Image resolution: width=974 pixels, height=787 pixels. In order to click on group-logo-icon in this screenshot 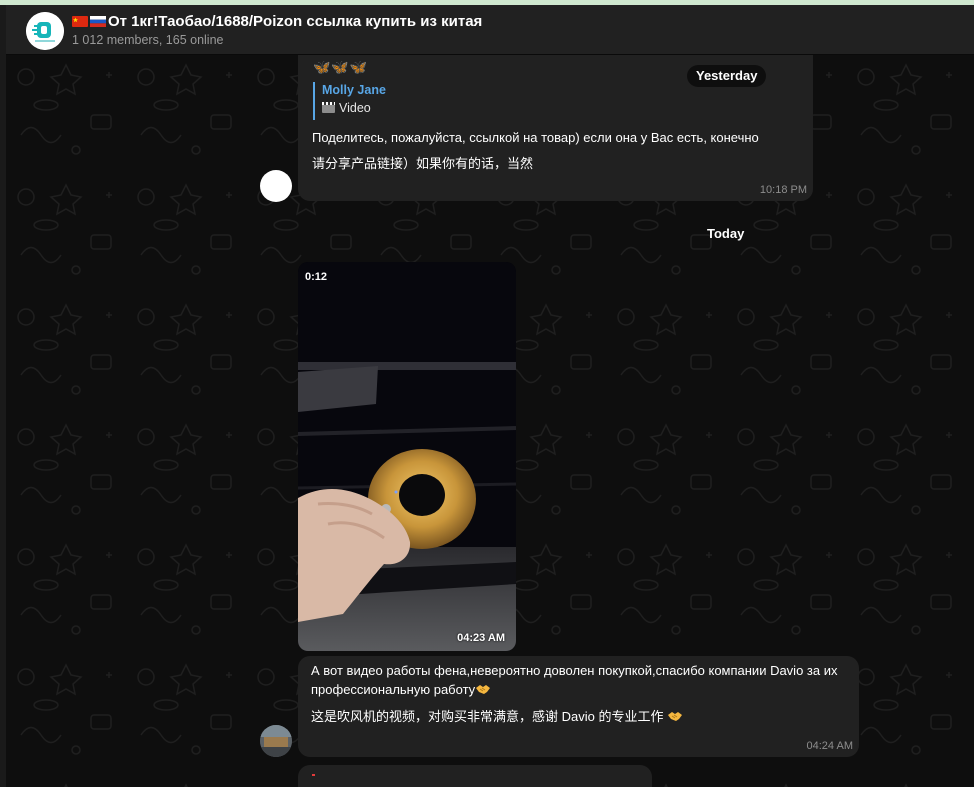, I will do `click(45, 31)`.